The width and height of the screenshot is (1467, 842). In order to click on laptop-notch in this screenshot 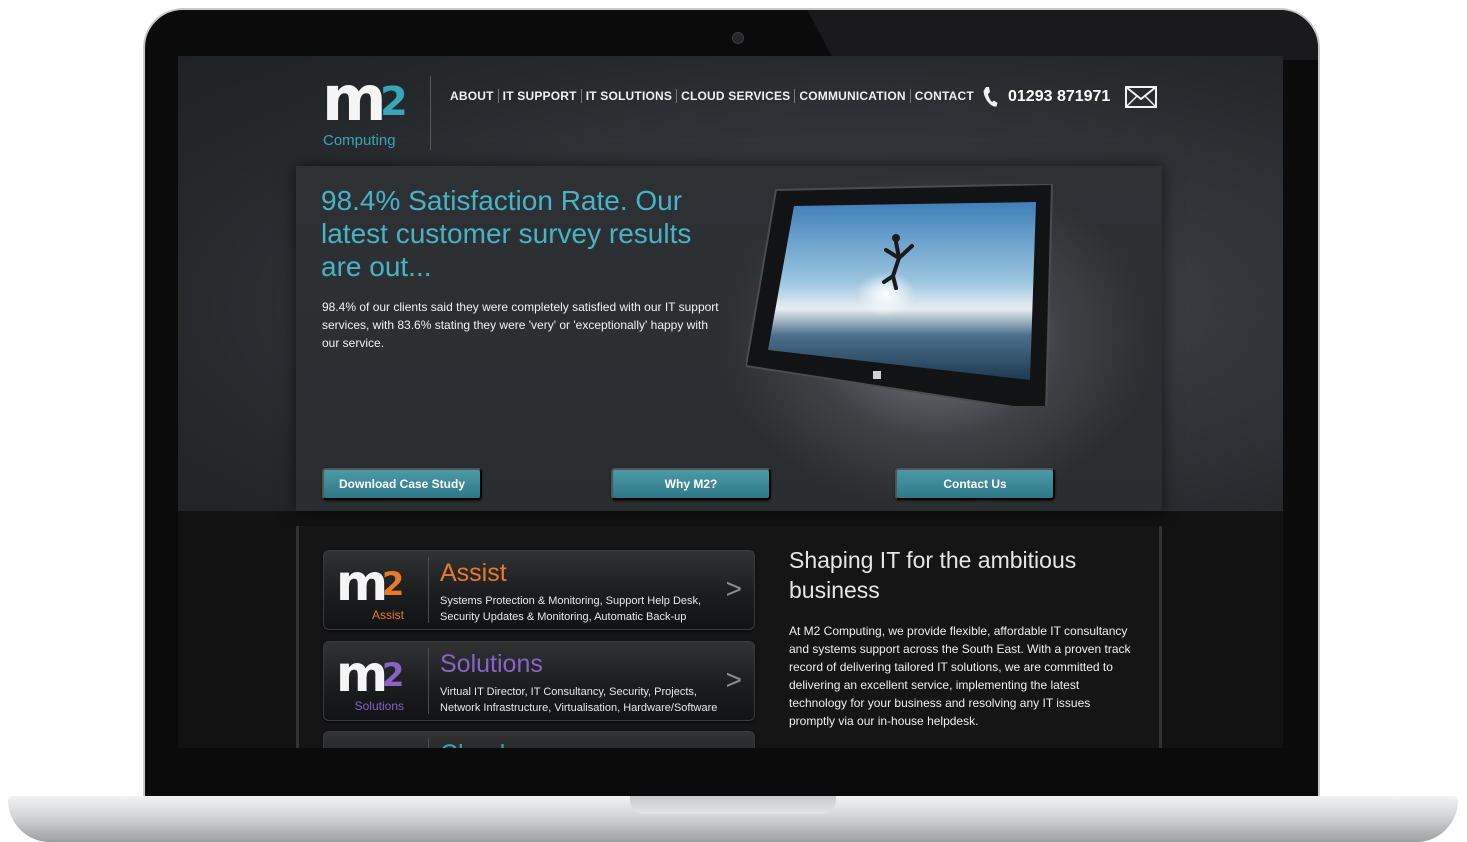, I will do `click(733, 805)`.